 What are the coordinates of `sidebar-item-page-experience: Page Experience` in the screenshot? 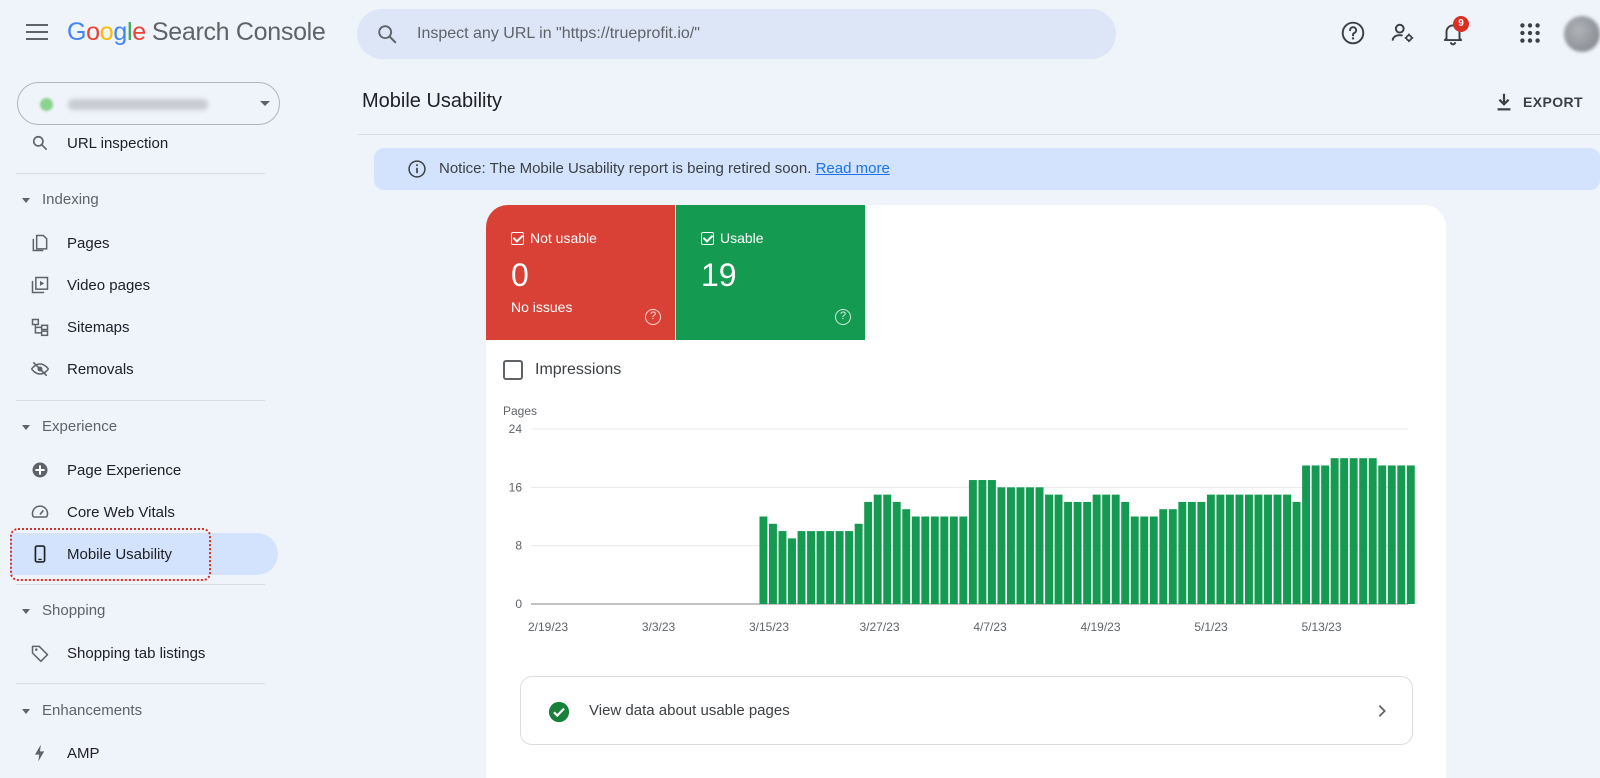 It's located at (144, 470).